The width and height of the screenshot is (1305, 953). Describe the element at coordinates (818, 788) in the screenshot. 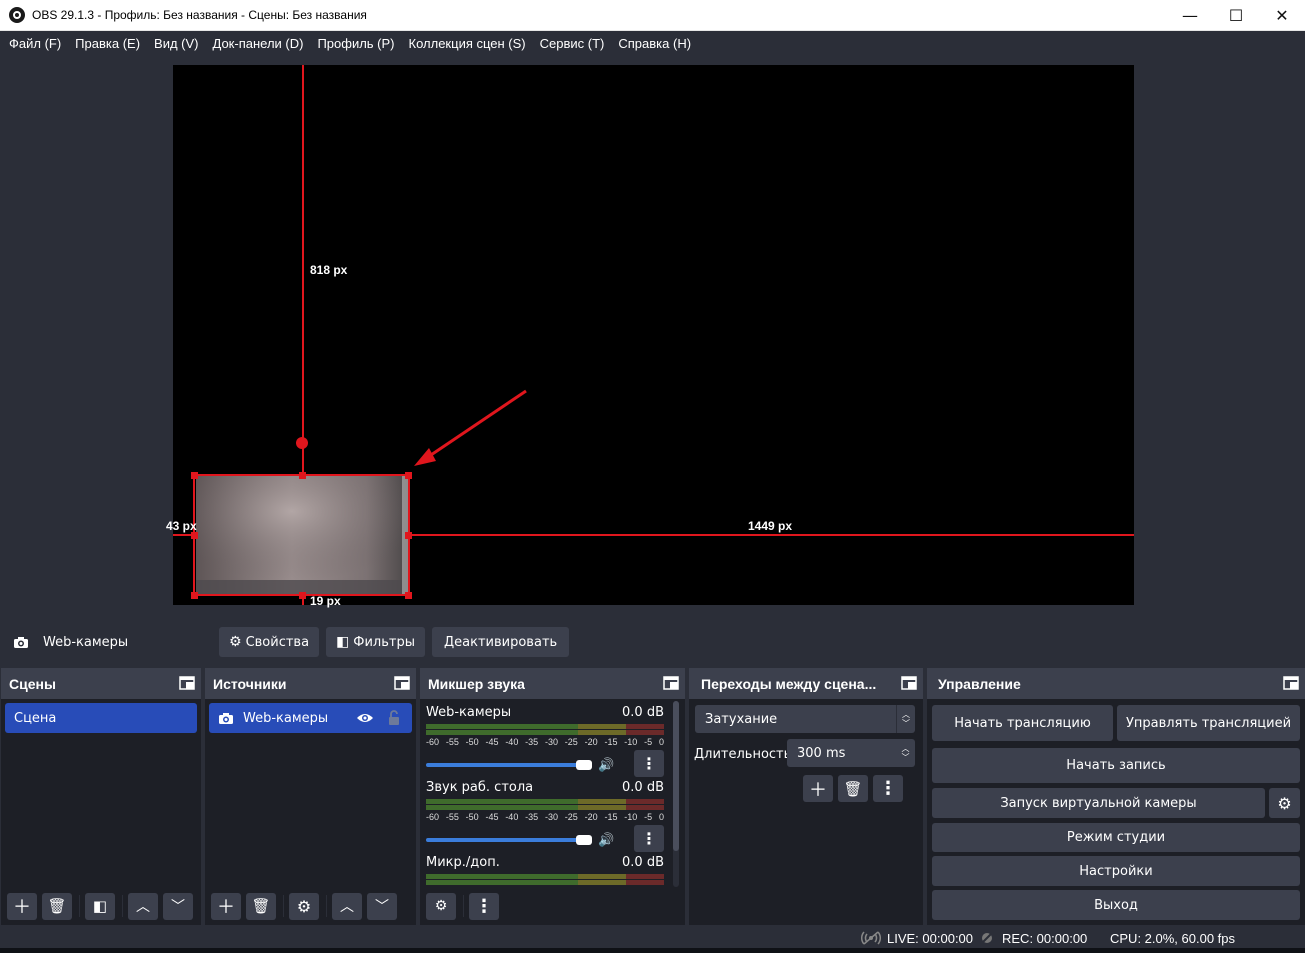

I see `add-transition-button: ＋` at that location.